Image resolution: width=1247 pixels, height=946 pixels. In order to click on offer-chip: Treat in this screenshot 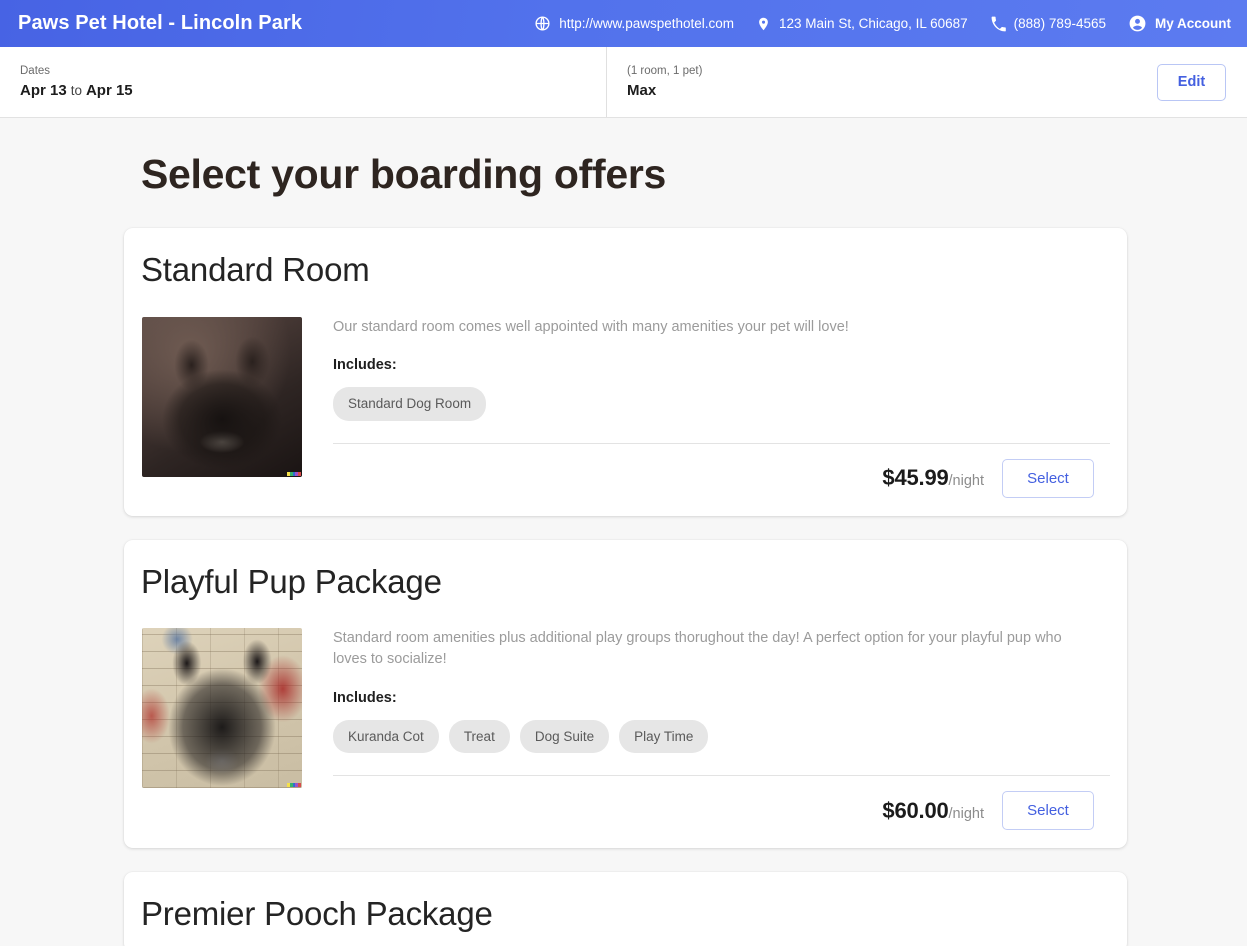, I will do `click(479, 736)`.